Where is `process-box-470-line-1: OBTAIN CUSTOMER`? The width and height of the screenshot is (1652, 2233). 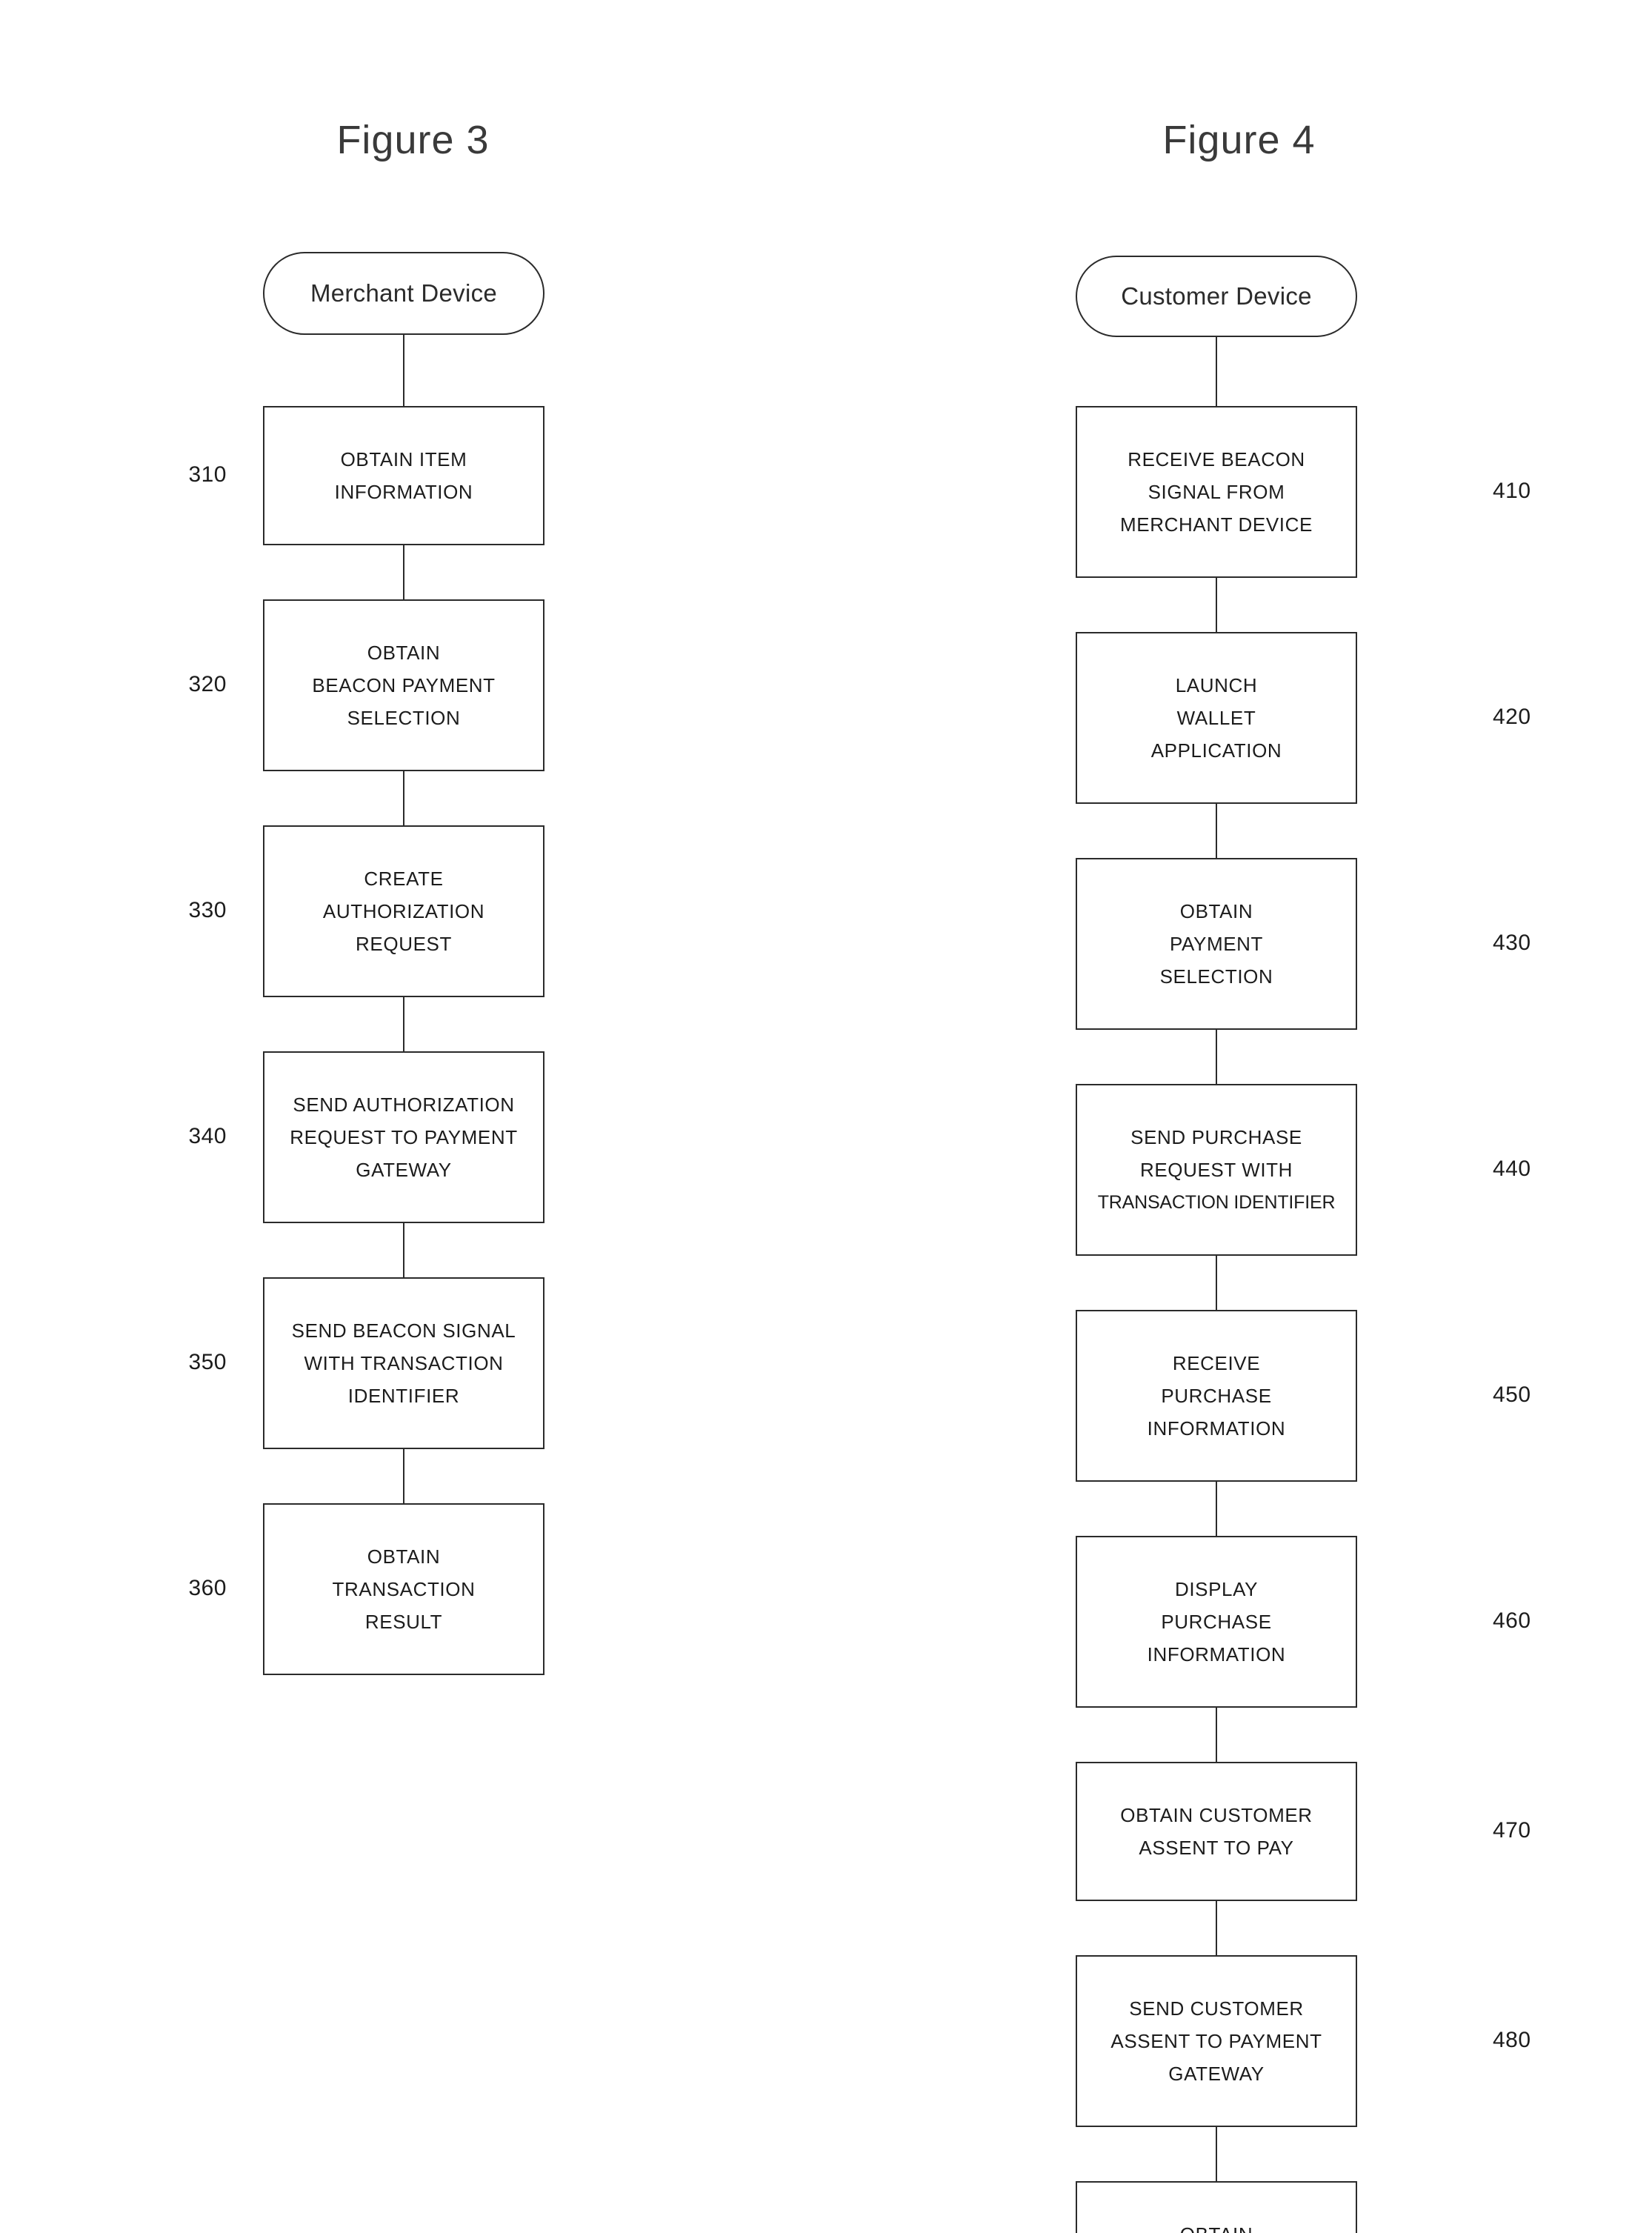 process-box-470-line-1: OBTAIN CUSTOMER is located at coordinates (1216, 1815).